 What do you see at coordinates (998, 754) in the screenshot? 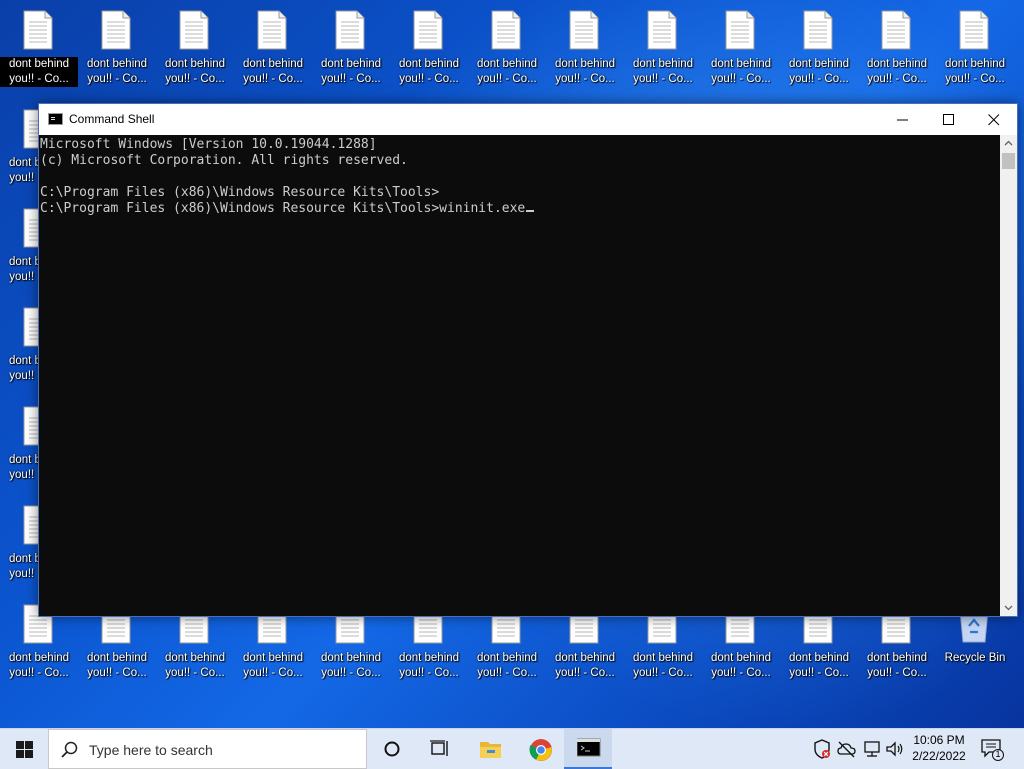
I see `notification-count: 1` at bounding box center [998, 754].